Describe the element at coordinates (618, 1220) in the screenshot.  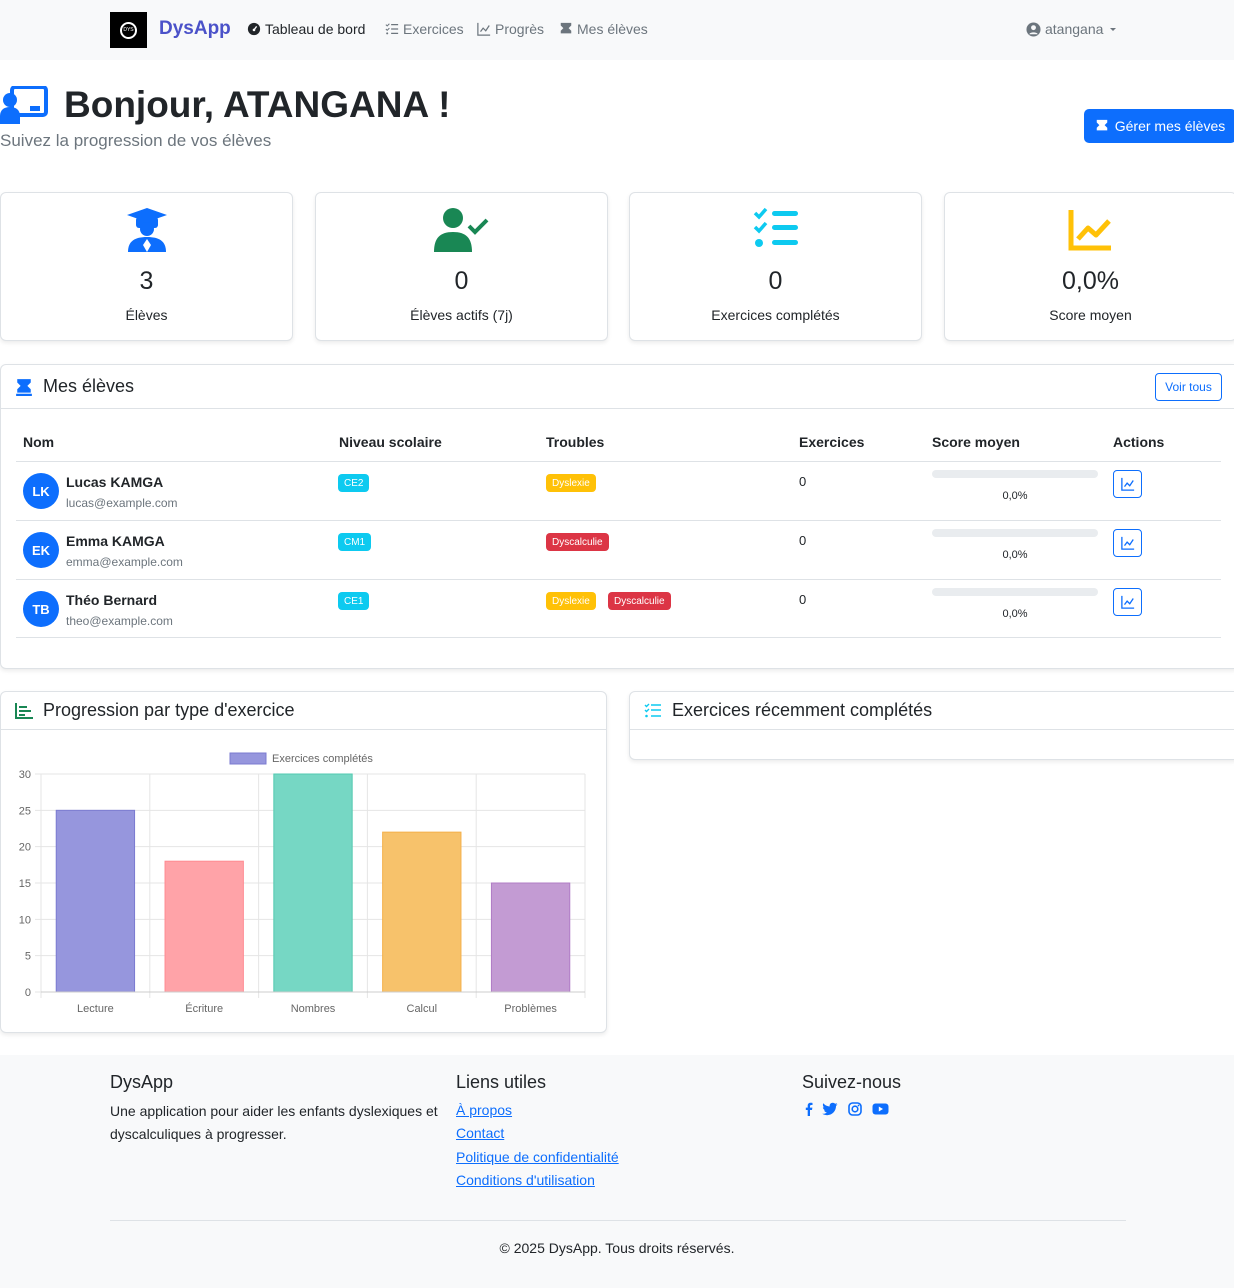
I see `footer-divider` at that location.